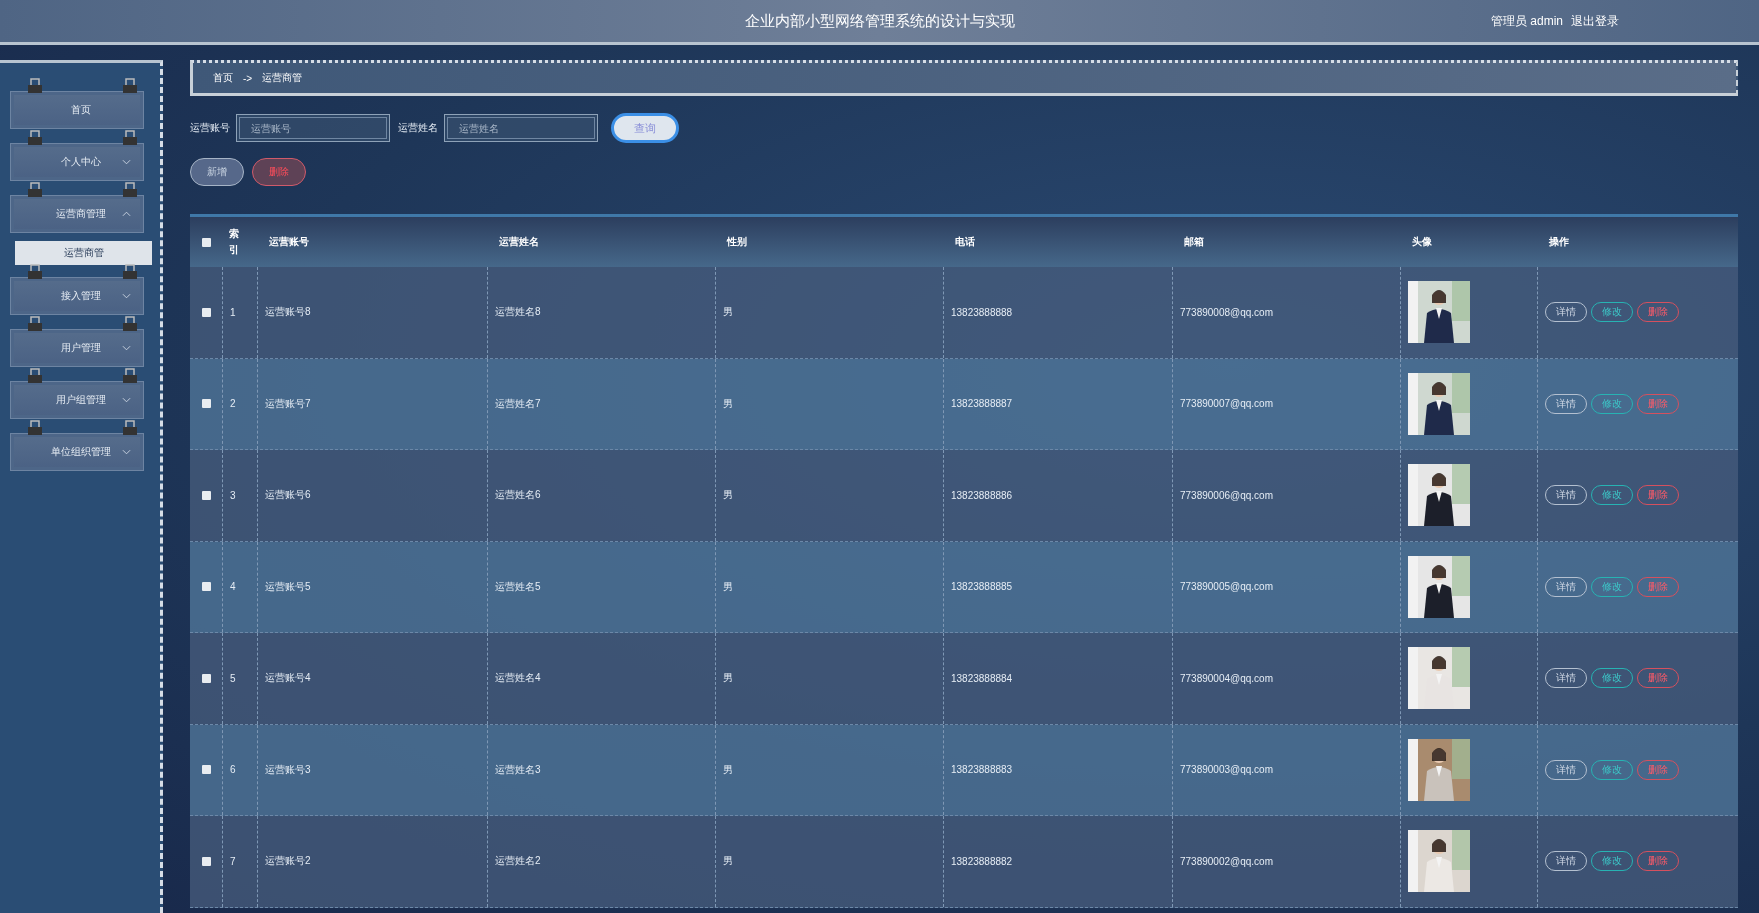 This screenshot has width=1759, height=913. What do you see at coordinates (1226, 404) in the screenshot?
I see `table-cell: 773890007@qq.com` at bounding box center [1226, 404].